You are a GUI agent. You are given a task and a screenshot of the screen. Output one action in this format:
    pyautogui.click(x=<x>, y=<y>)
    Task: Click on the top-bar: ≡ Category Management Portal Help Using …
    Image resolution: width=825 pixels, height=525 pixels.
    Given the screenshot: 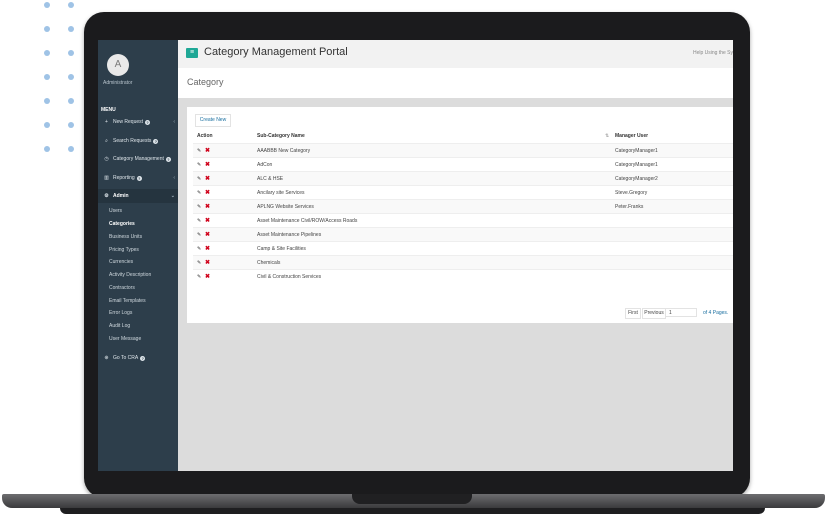 What is the action you would take?
    pyautogui.click(x=455, y=54)
    